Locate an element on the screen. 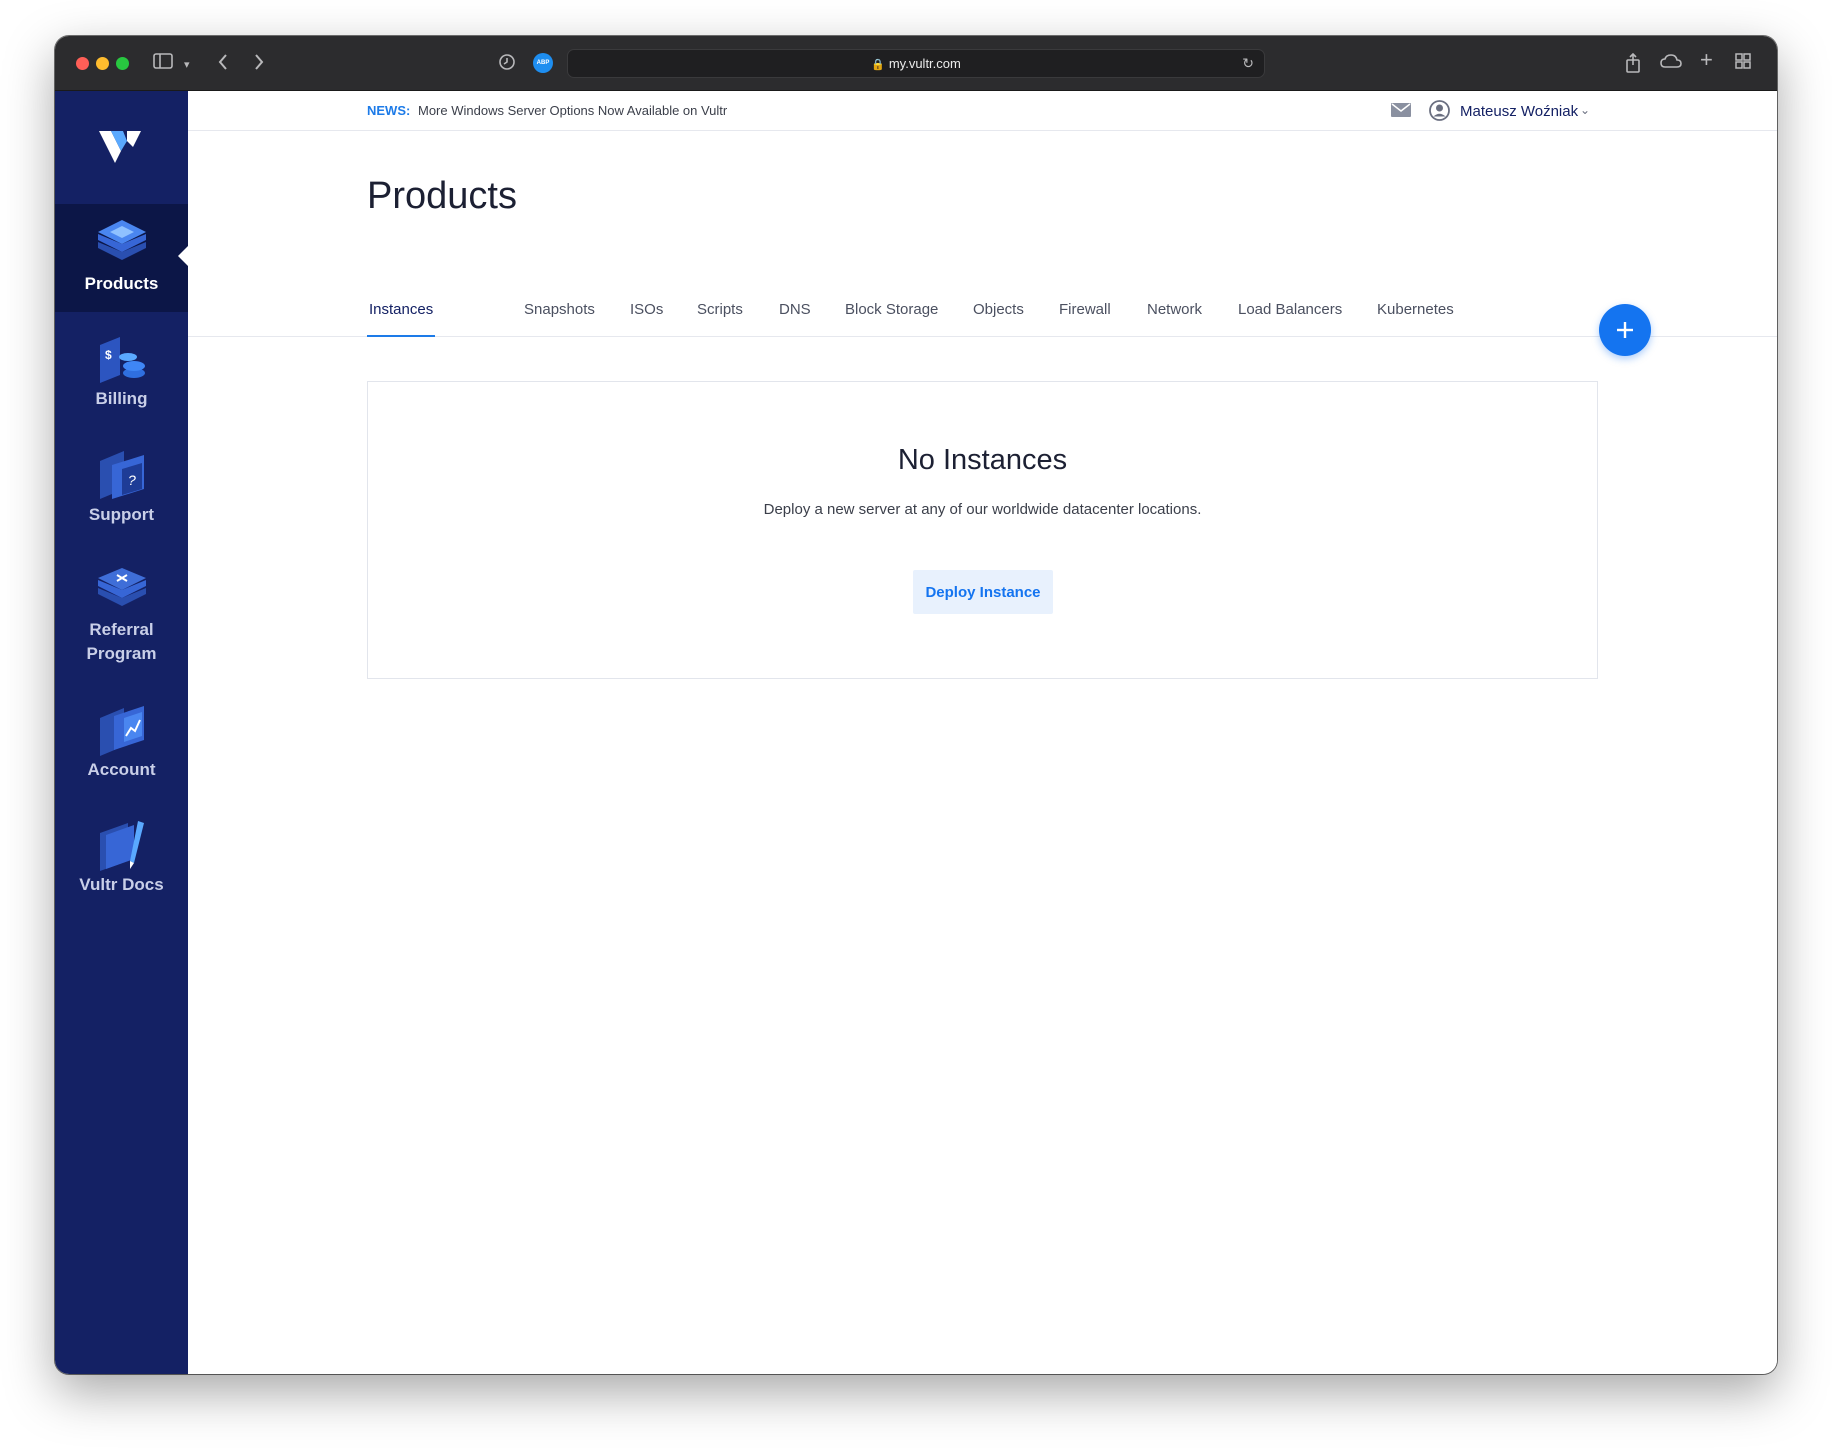  tab-load-balancers: Load Balancers is located at coordinates (1290, 316).